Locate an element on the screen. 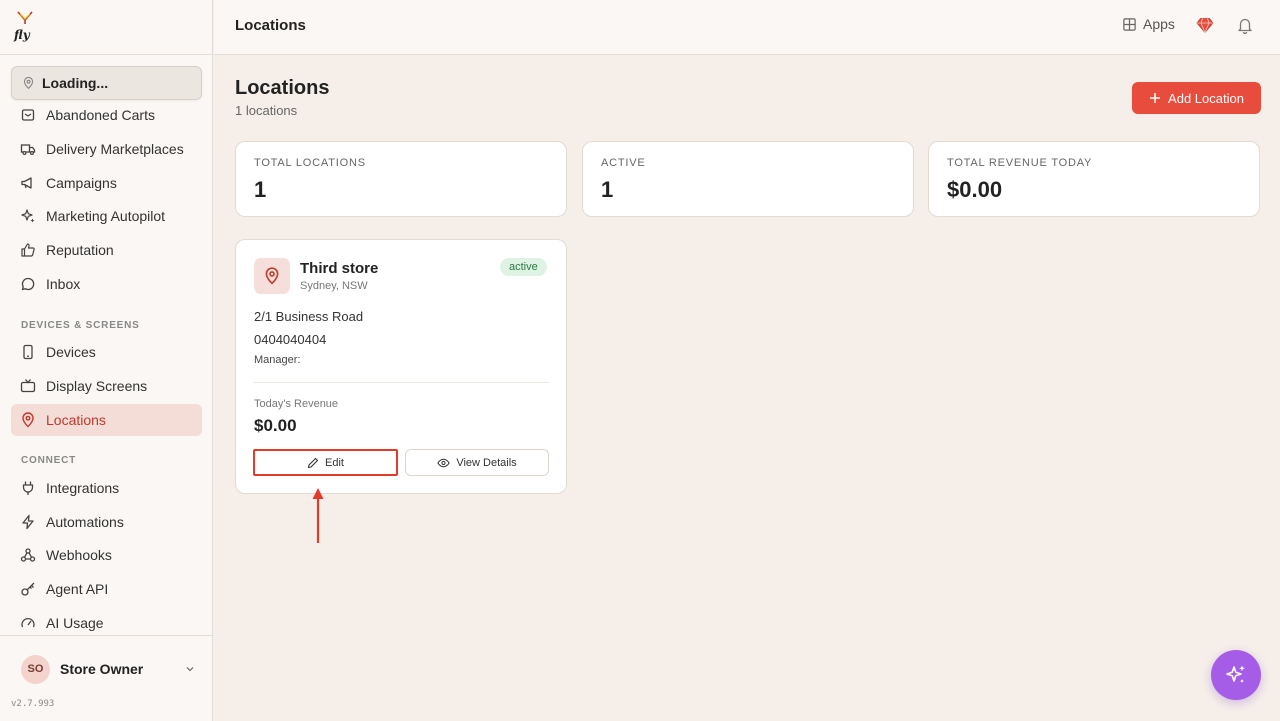  webhook-icon is located at coordinates (28, 555).